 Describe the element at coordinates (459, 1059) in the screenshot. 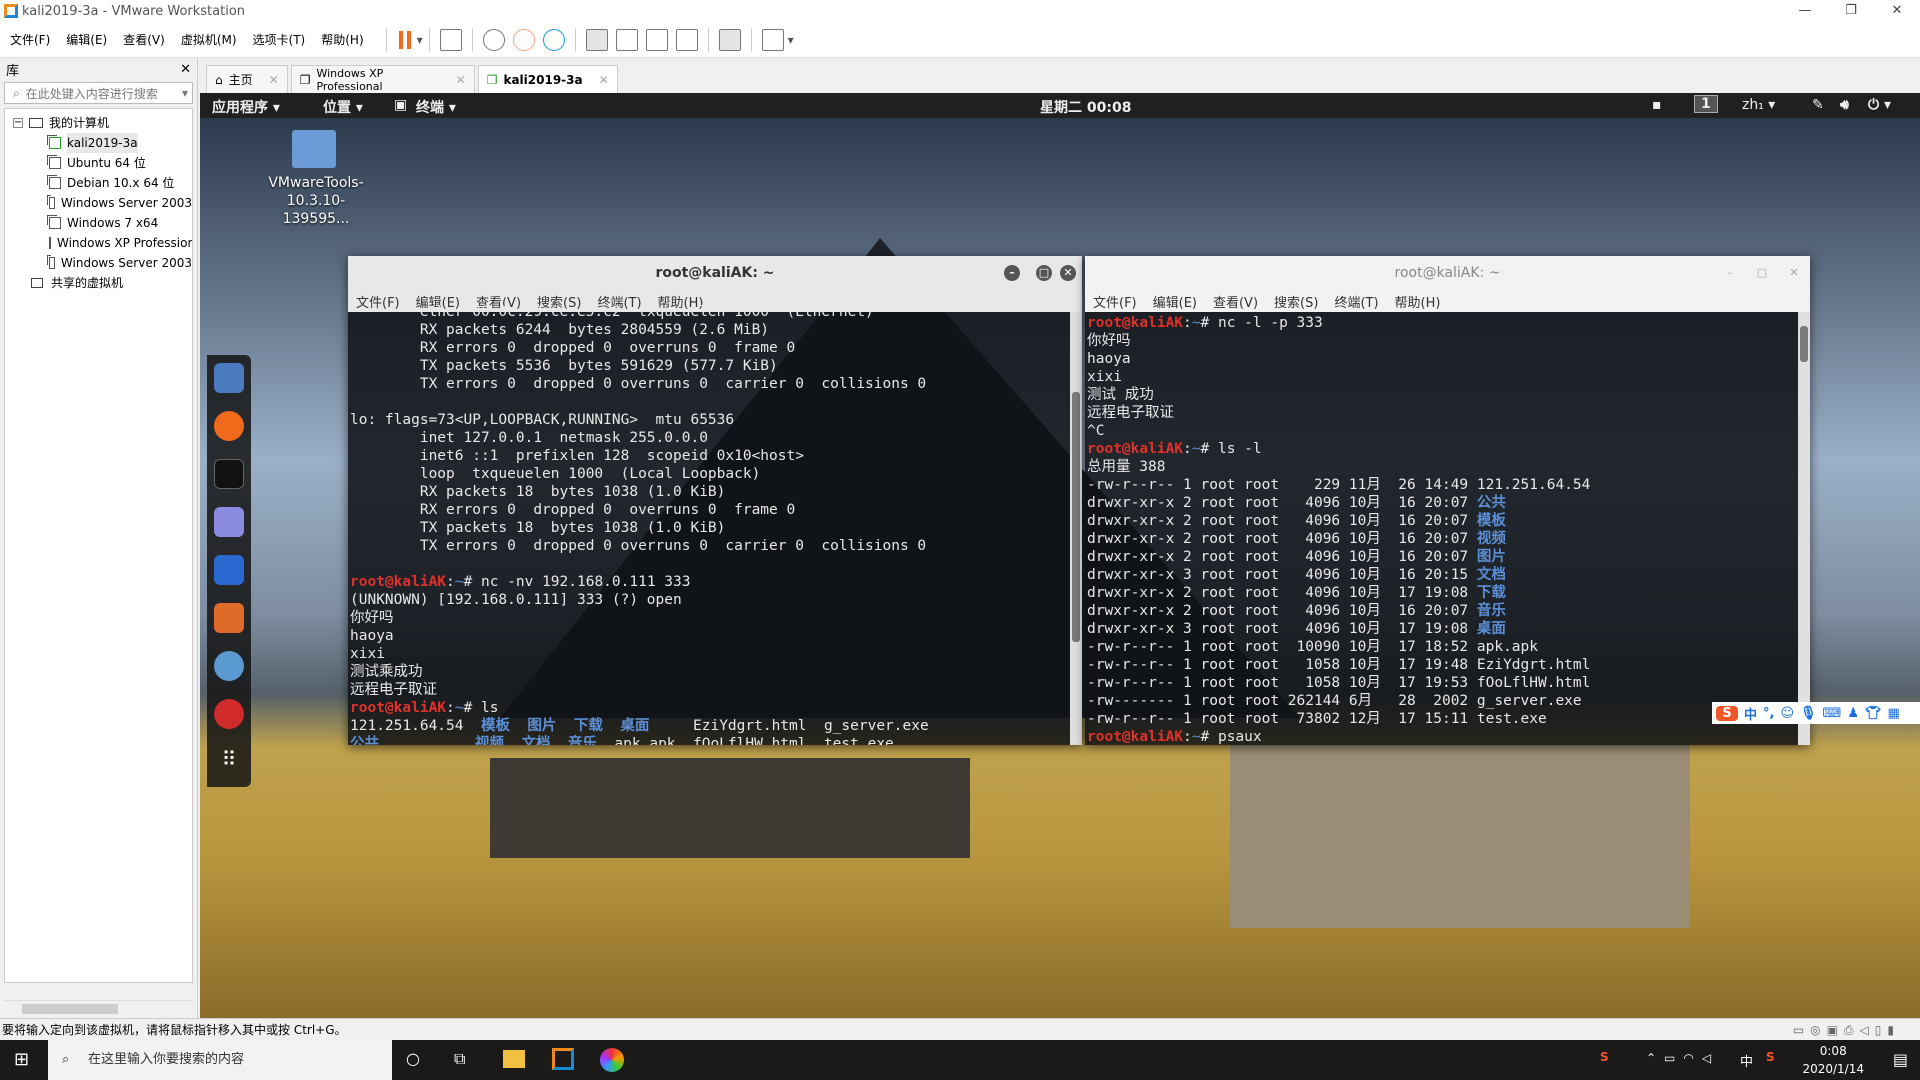

I see `task-view-icon: ⧉` at that location.